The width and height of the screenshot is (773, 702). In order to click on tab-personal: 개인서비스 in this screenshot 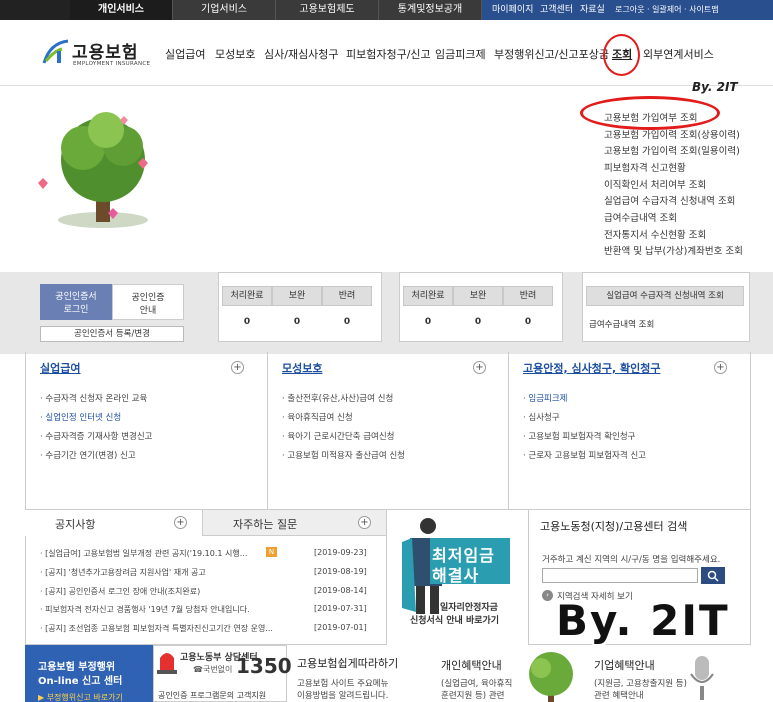, I will do `click(121, 10)`.